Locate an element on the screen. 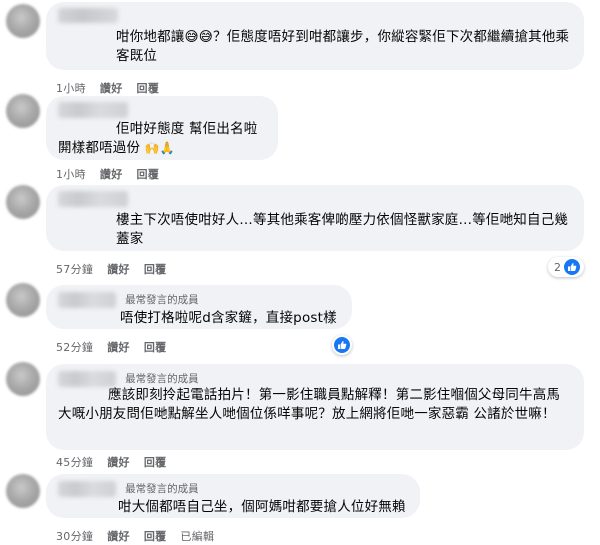  comment-bubble: 咁你地都讓😅😅？佢態度唔好到咁都讓步，你縱容緊佢下次都繼續搶其他乘客既位 is located at coordinates (315, 36).